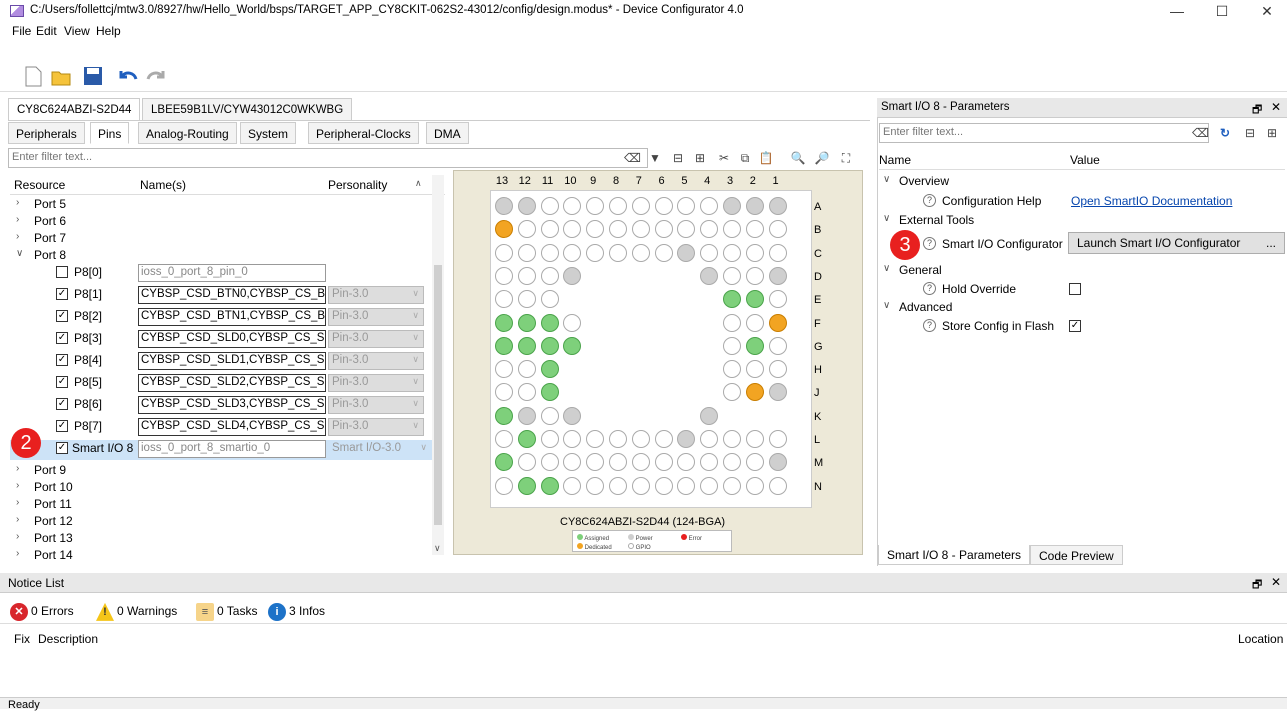 Image resolution: width=1287 pixels, height=712 pixels. I want to click on undo-icon, so click(127, 76).